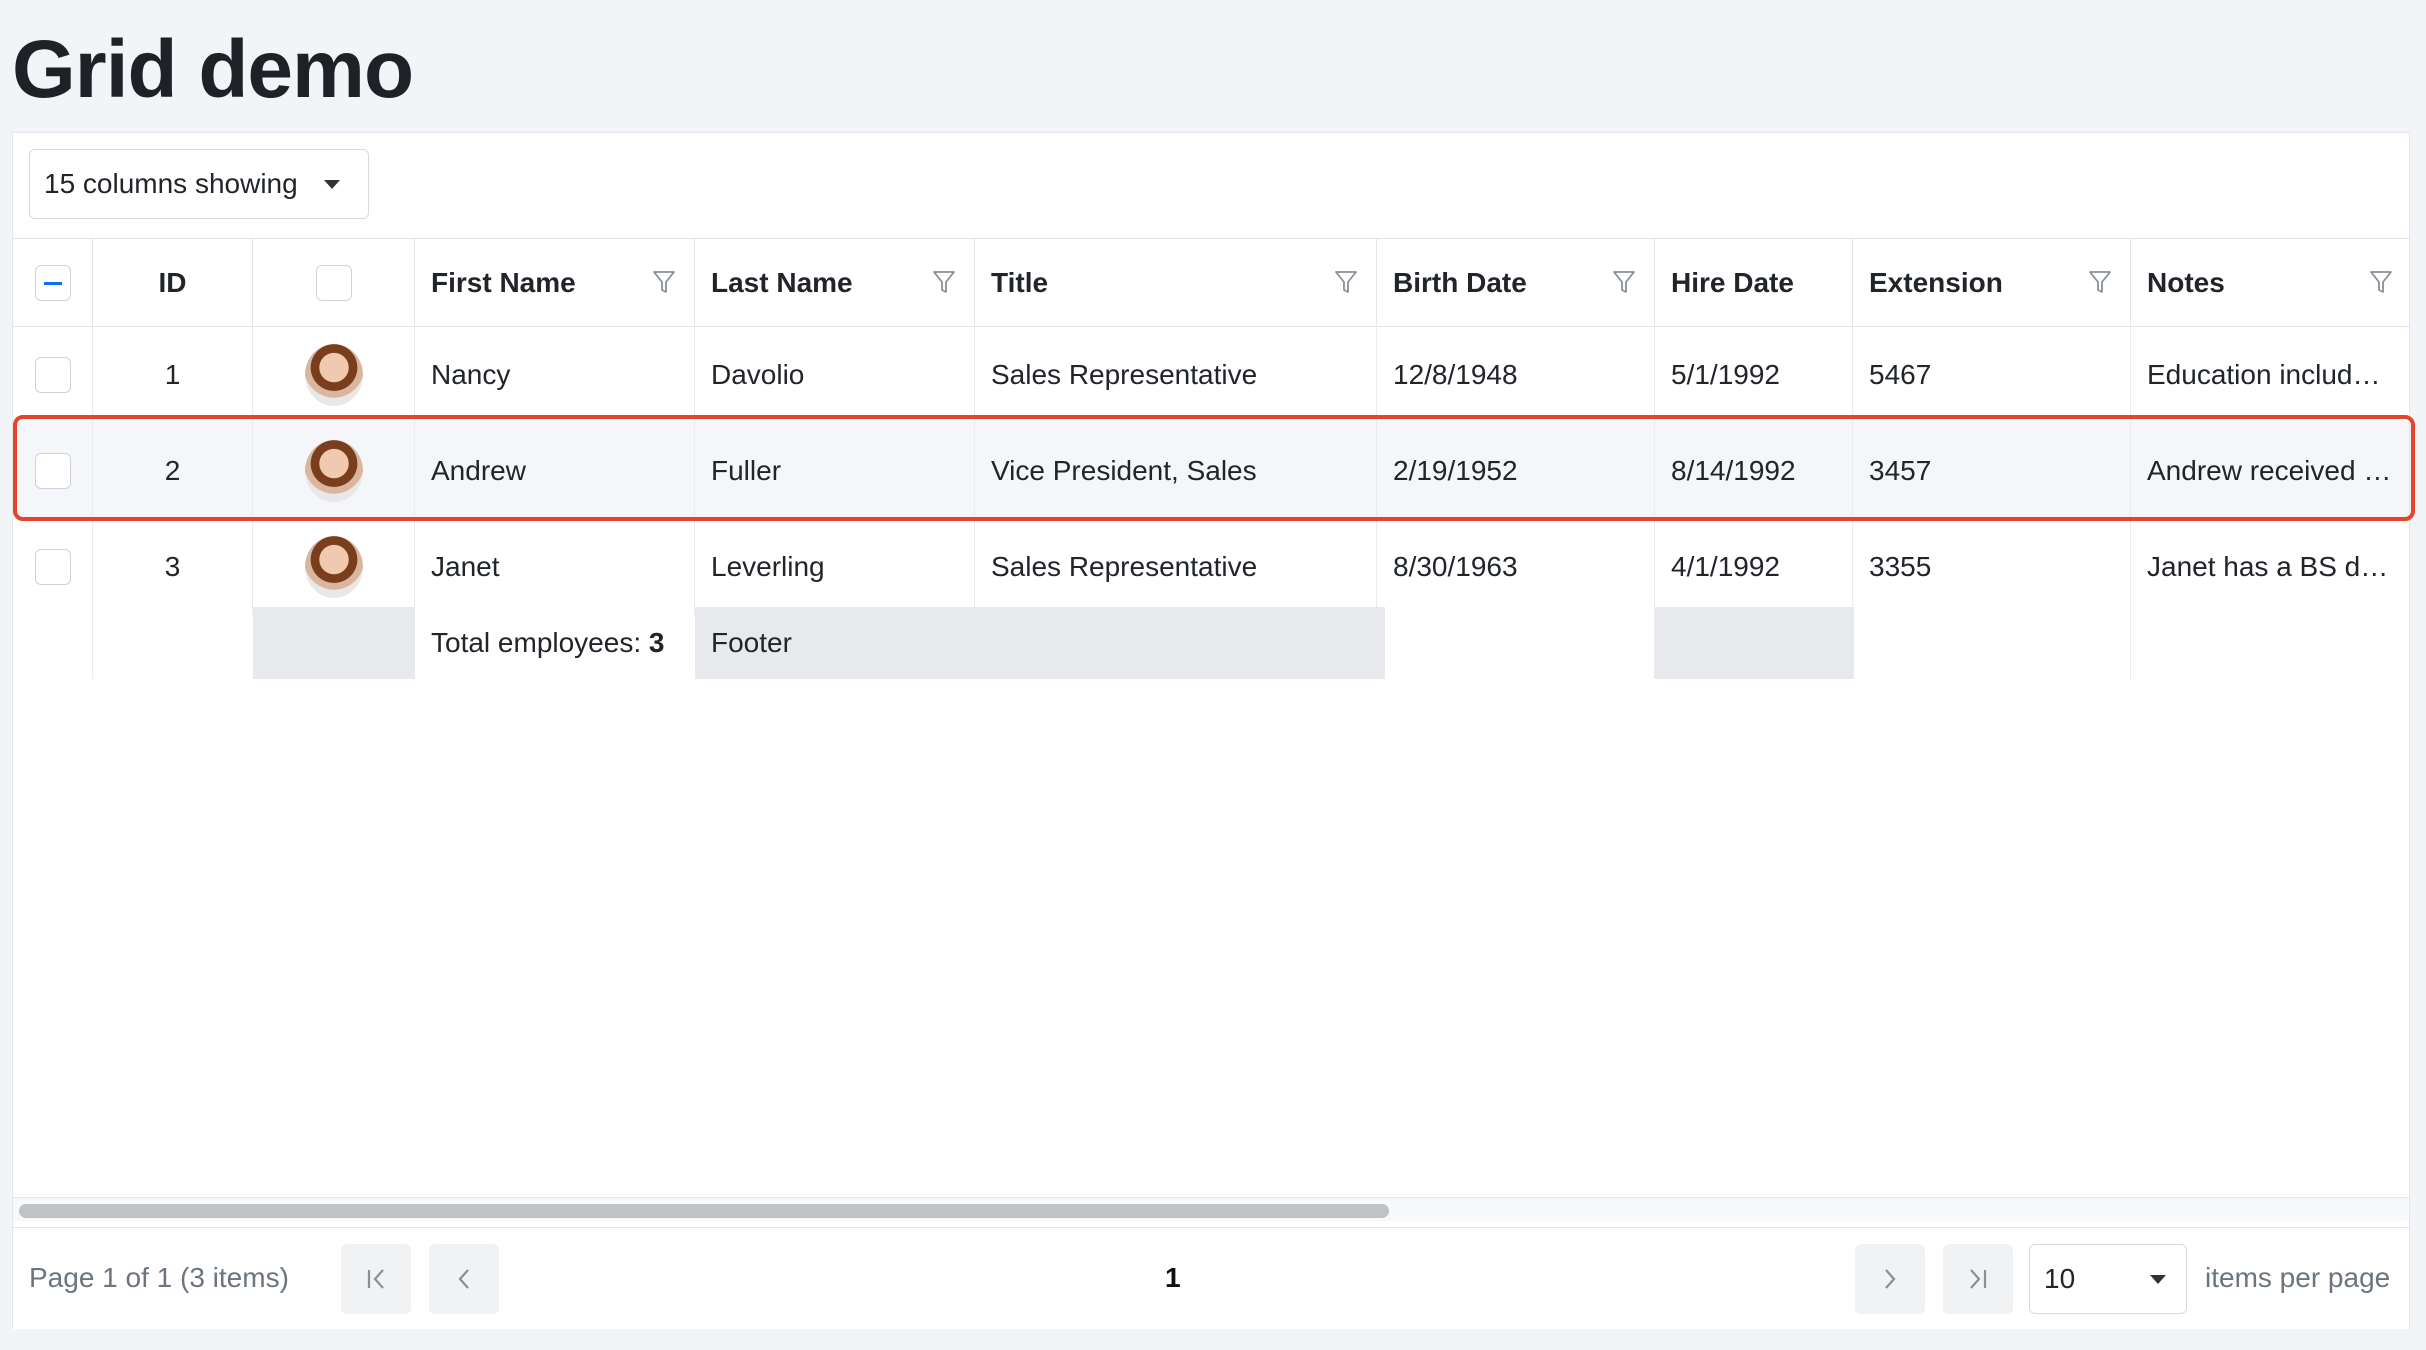 The height and width of the screenshot is (1350, 2426). I want to click on scrollbar-thumb, so click(704, 1211).